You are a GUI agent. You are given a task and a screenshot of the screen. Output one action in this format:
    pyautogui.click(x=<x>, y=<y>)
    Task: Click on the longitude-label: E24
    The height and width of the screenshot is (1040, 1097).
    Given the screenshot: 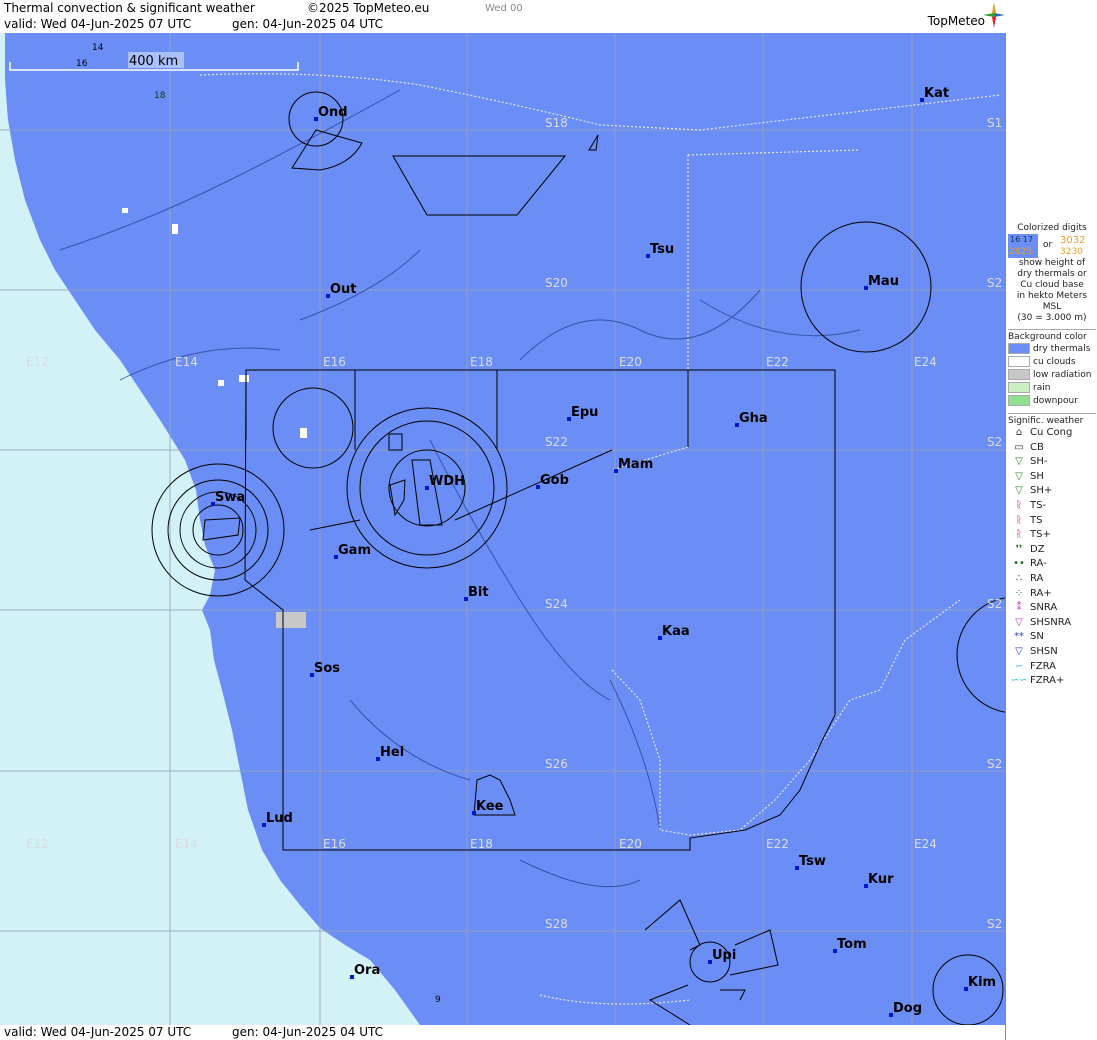 What is the action you would take?
    pyautogui.click(x=925, y=362)
    